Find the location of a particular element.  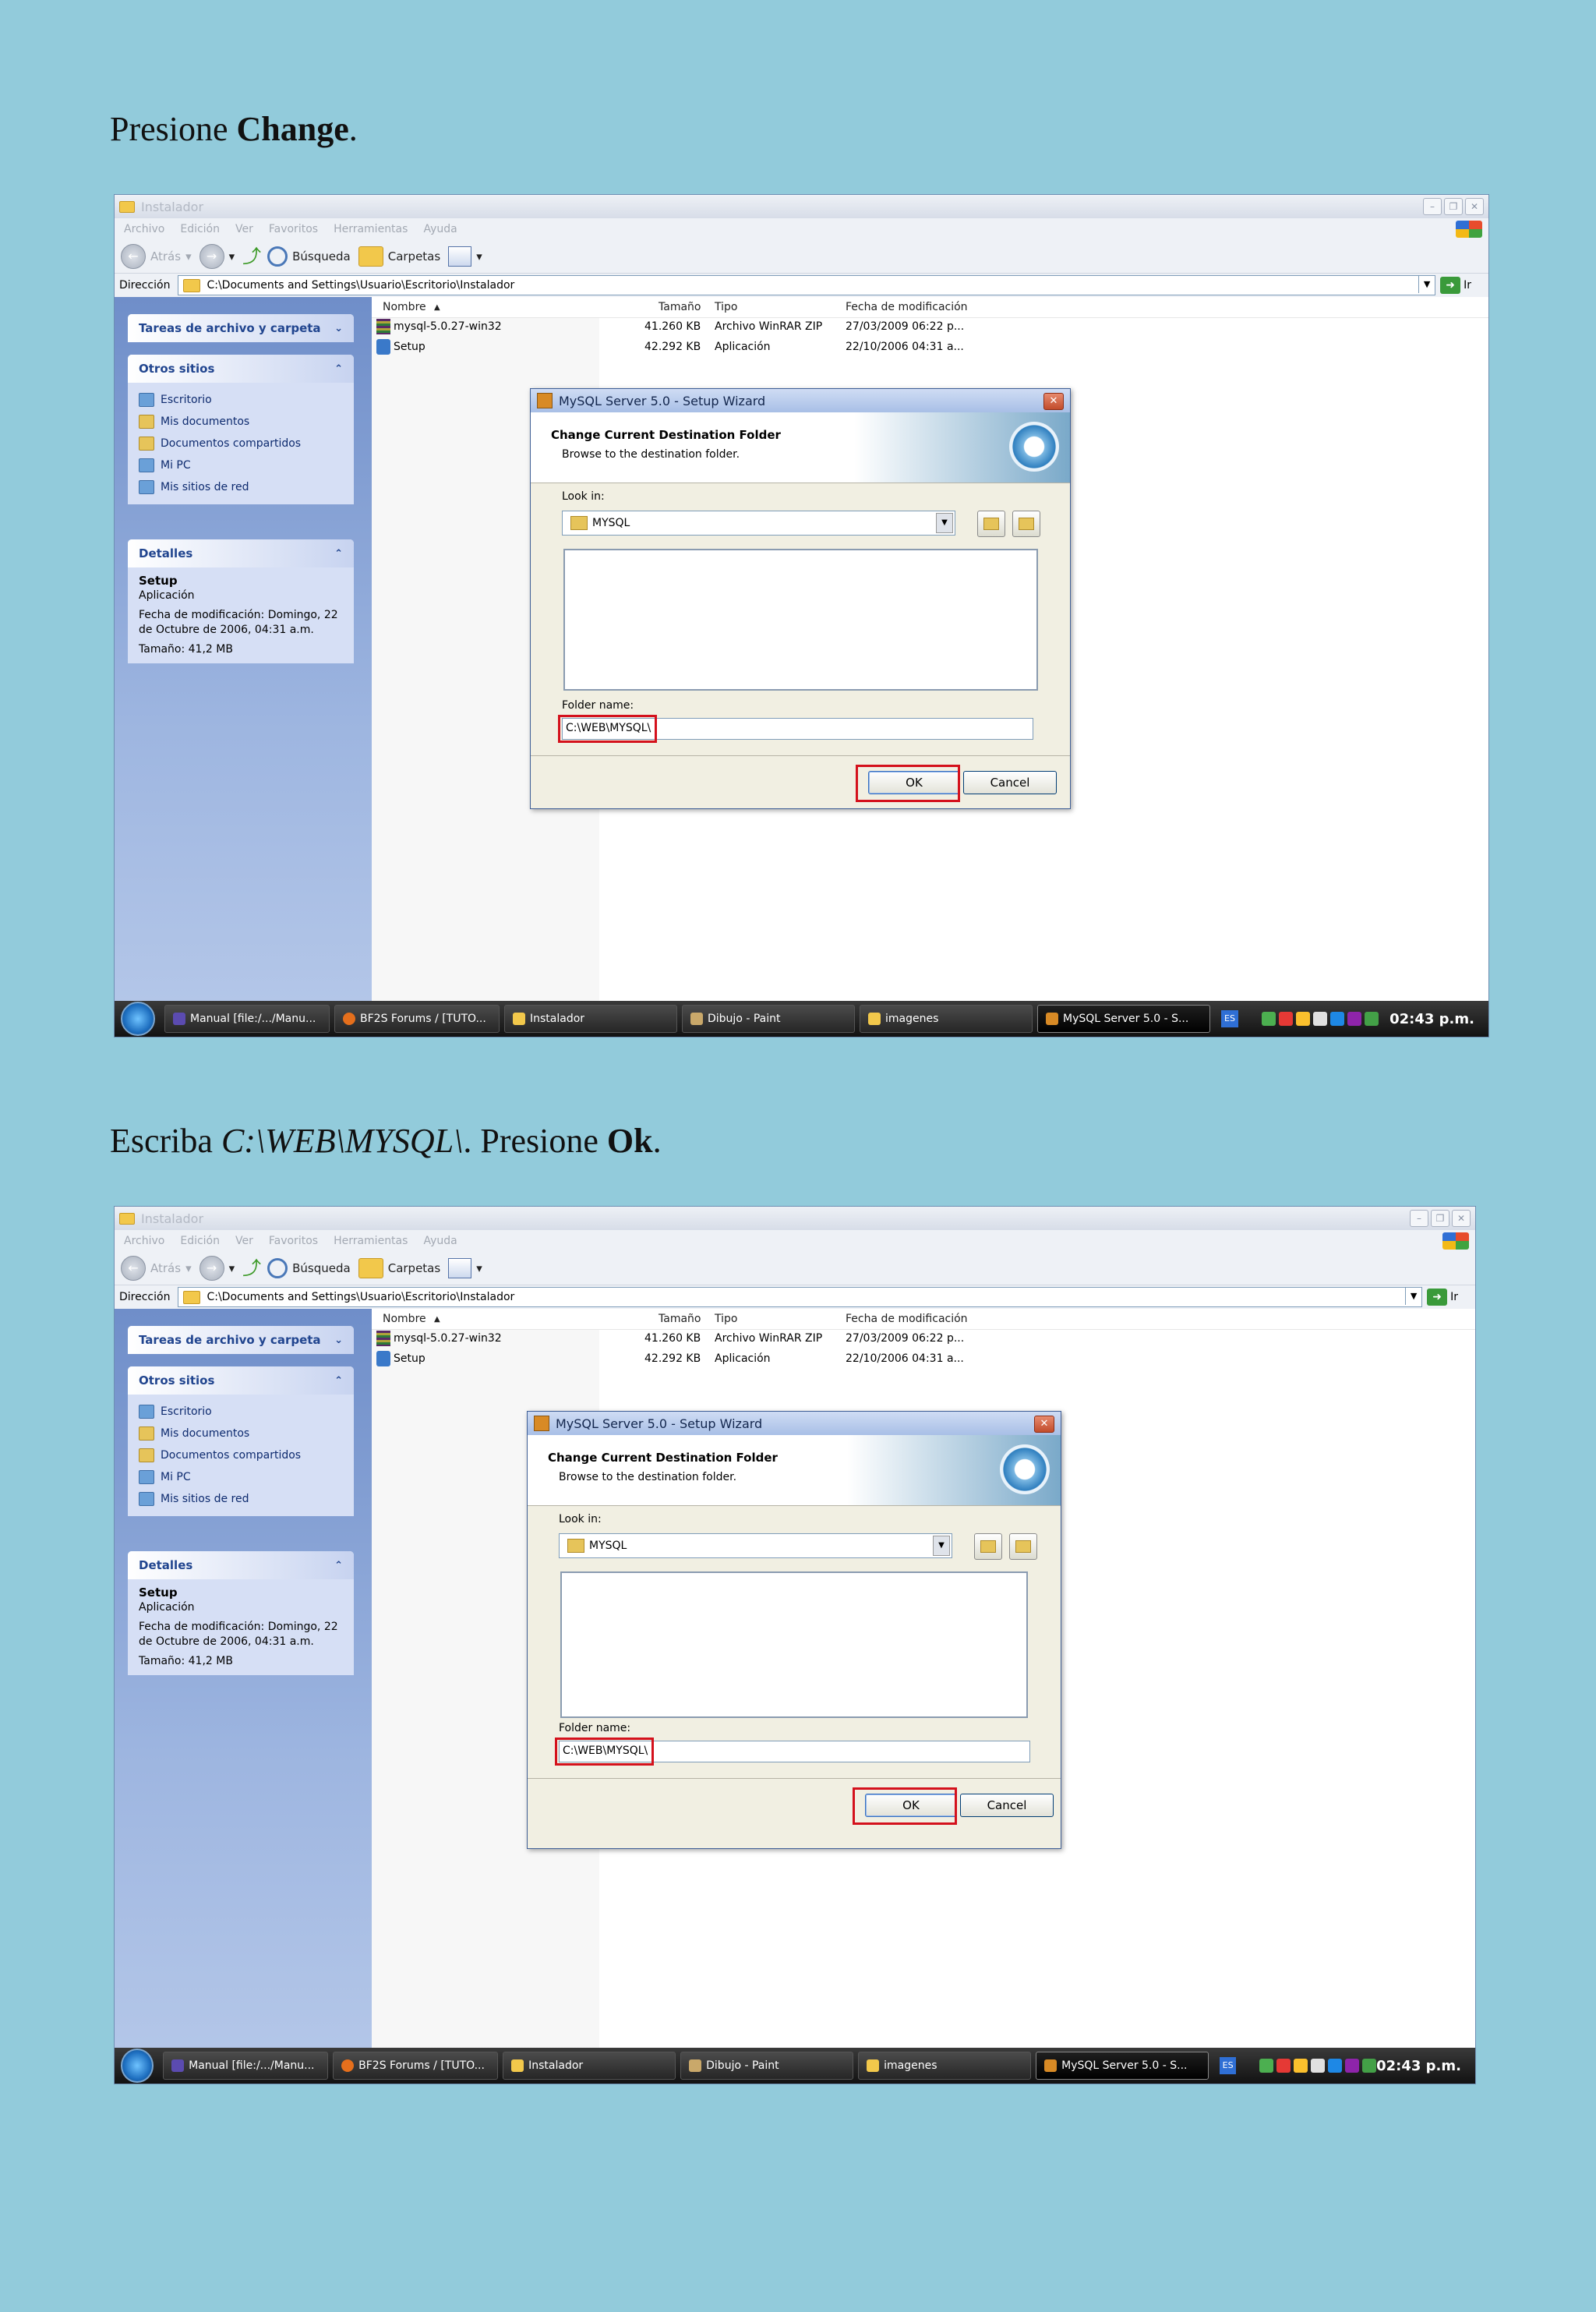

dialog-close-button: ✕ is located at coordinates (1044, 1424).